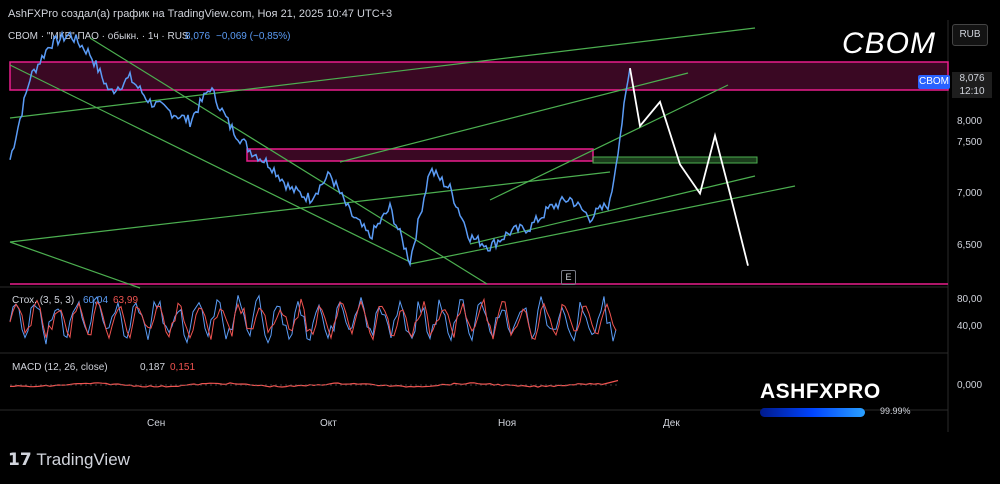 Image resolution: width=1000 pixels, height=484 pixels. I want to click on time-tick-label: Дек, so click(671, 423).